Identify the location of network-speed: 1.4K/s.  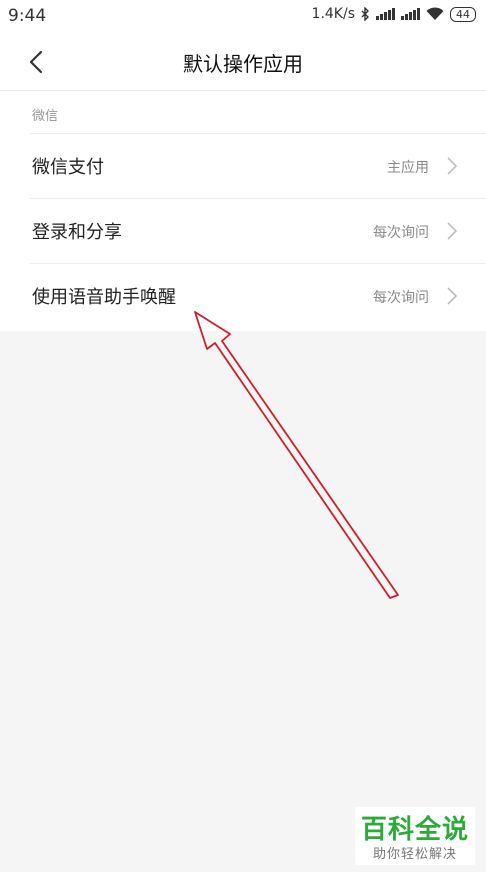
(333, 14).